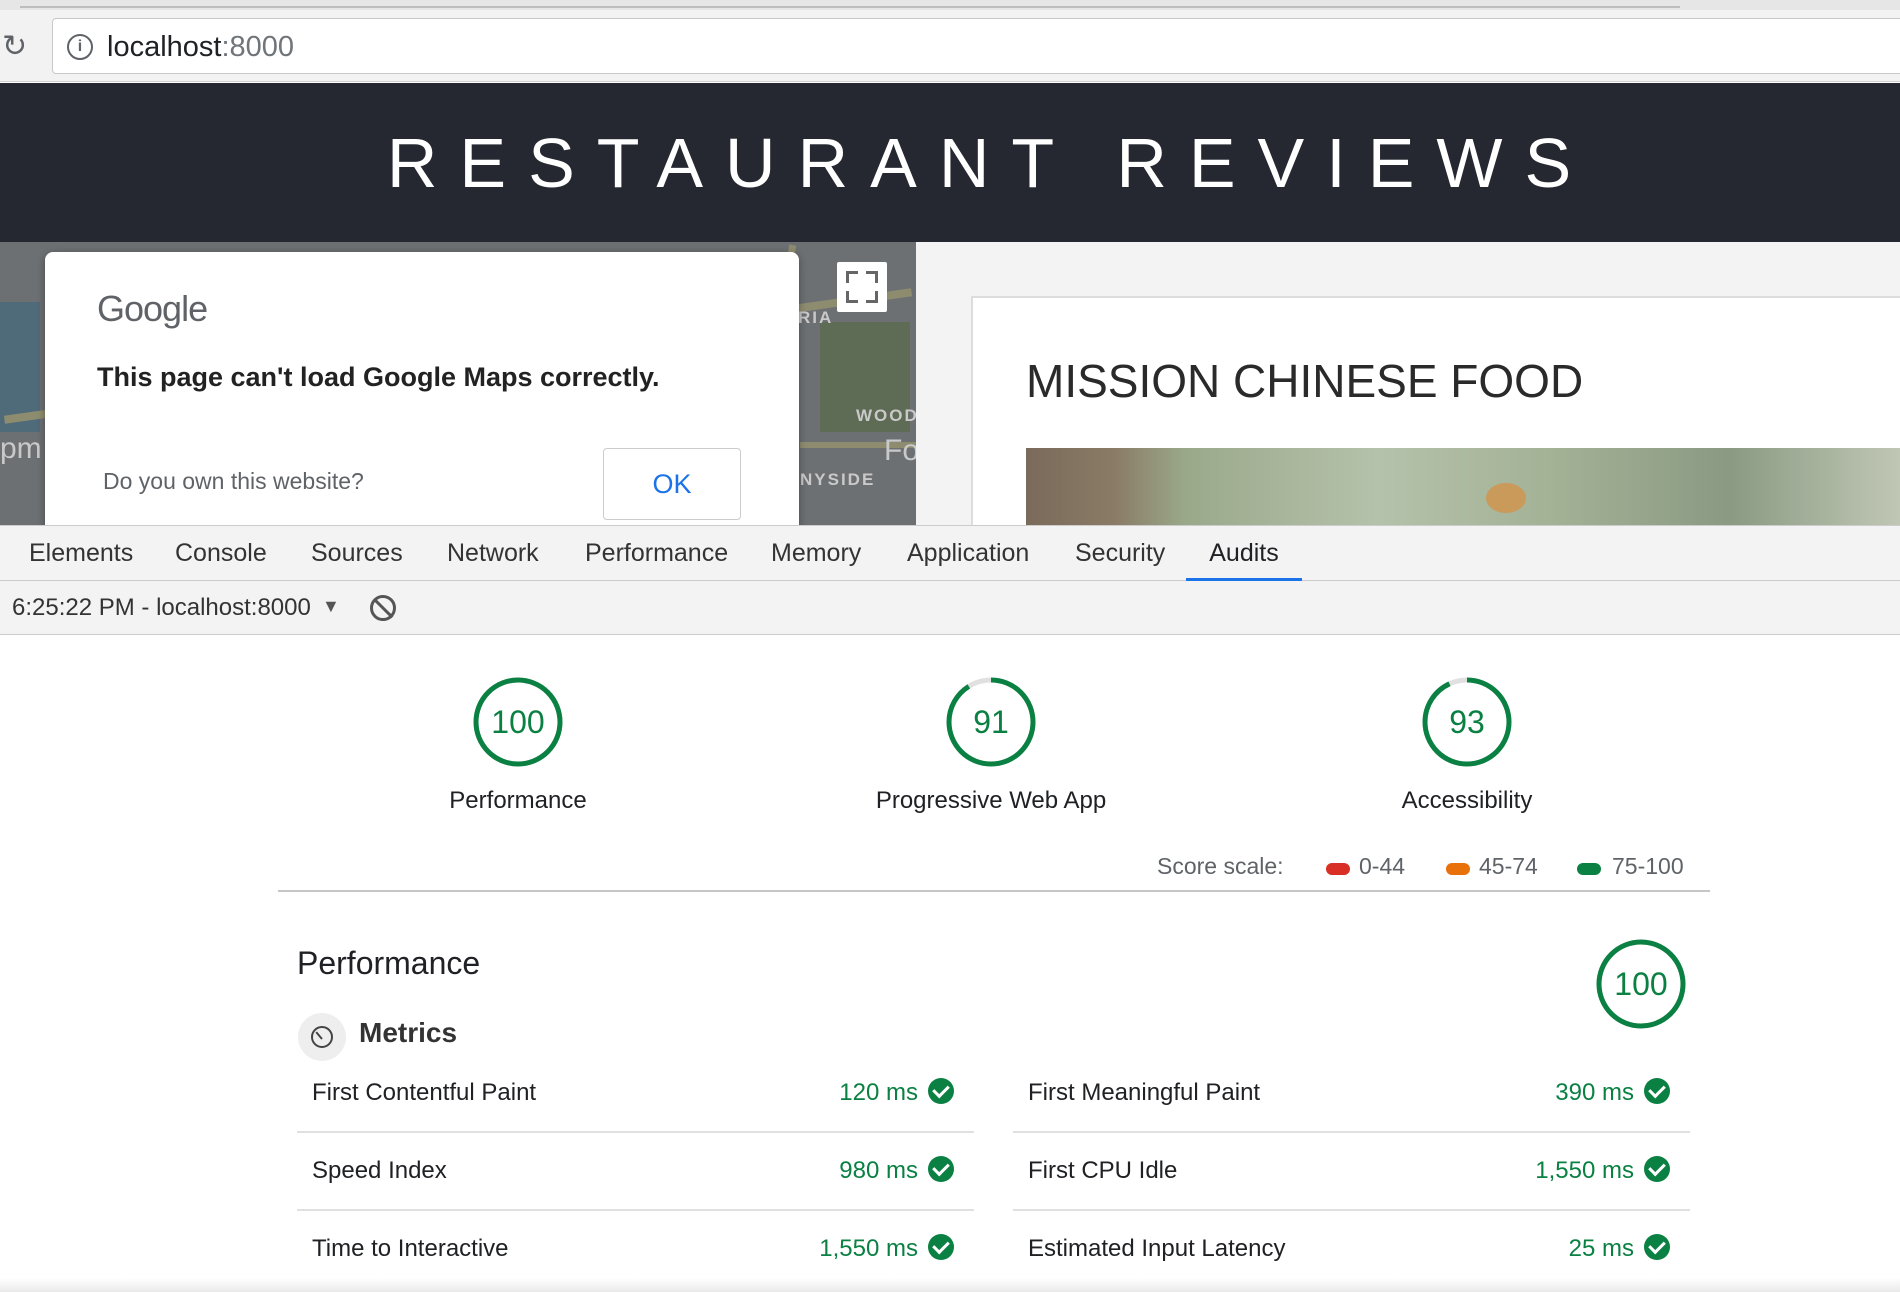 The width and height of the screenshot is (1900, 1292). What do you see at coordinates (991, 800) in the screenshot?
I see `gauge-label: Progressive Web App` at bounding box center [991, 800].